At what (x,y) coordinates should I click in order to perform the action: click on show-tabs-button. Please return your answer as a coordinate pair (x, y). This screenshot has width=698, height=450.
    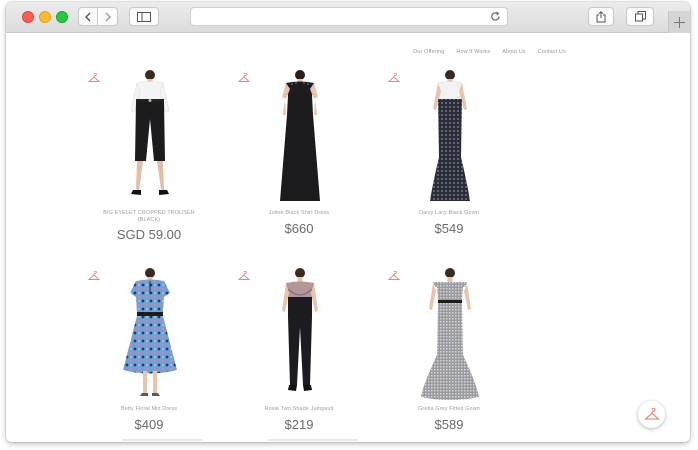
    Looking at the image, I should click on (640, 16).